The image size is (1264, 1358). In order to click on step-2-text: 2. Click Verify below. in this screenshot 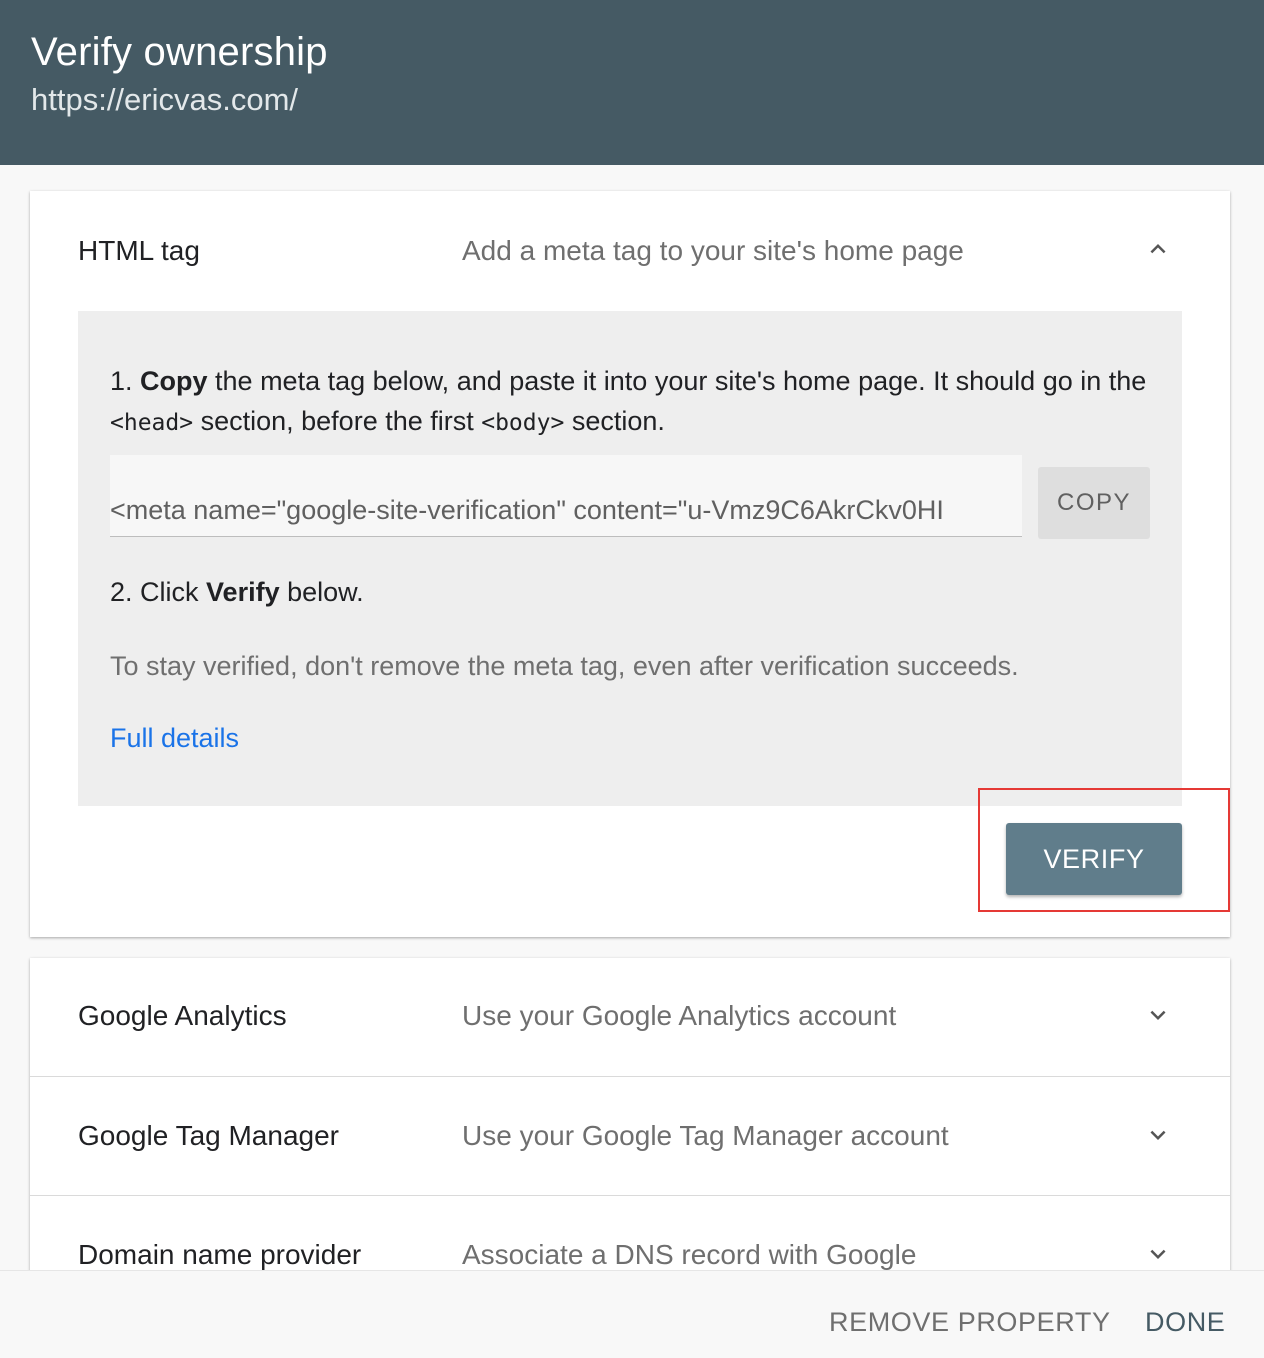, I will do `click(237, 592)`.